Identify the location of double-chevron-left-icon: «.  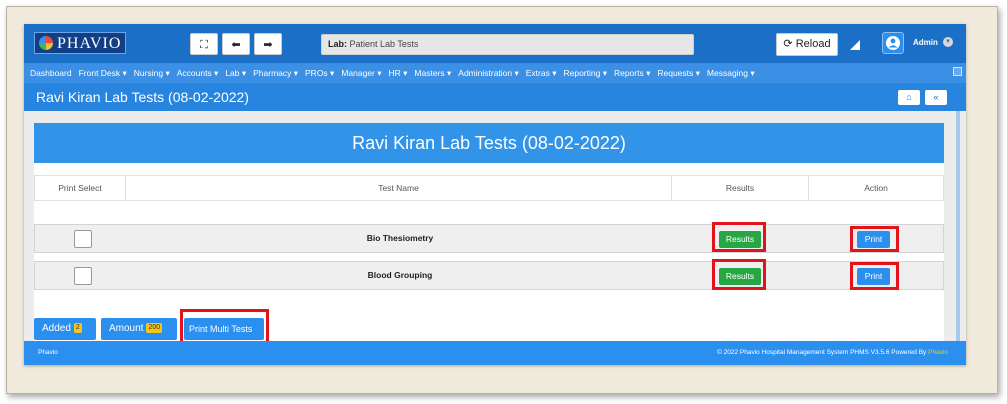
(936, 97).